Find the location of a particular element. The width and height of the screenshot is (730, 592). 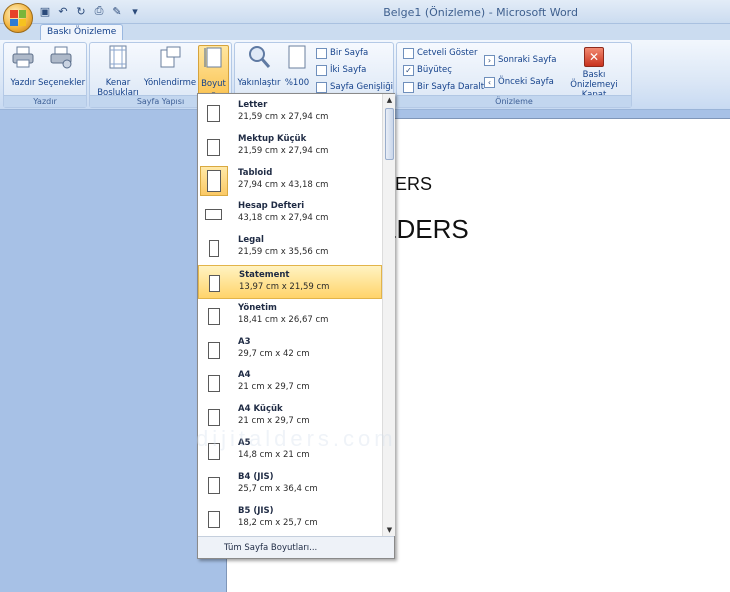

page-size-name: A4 is located at coordinates (244, 375).